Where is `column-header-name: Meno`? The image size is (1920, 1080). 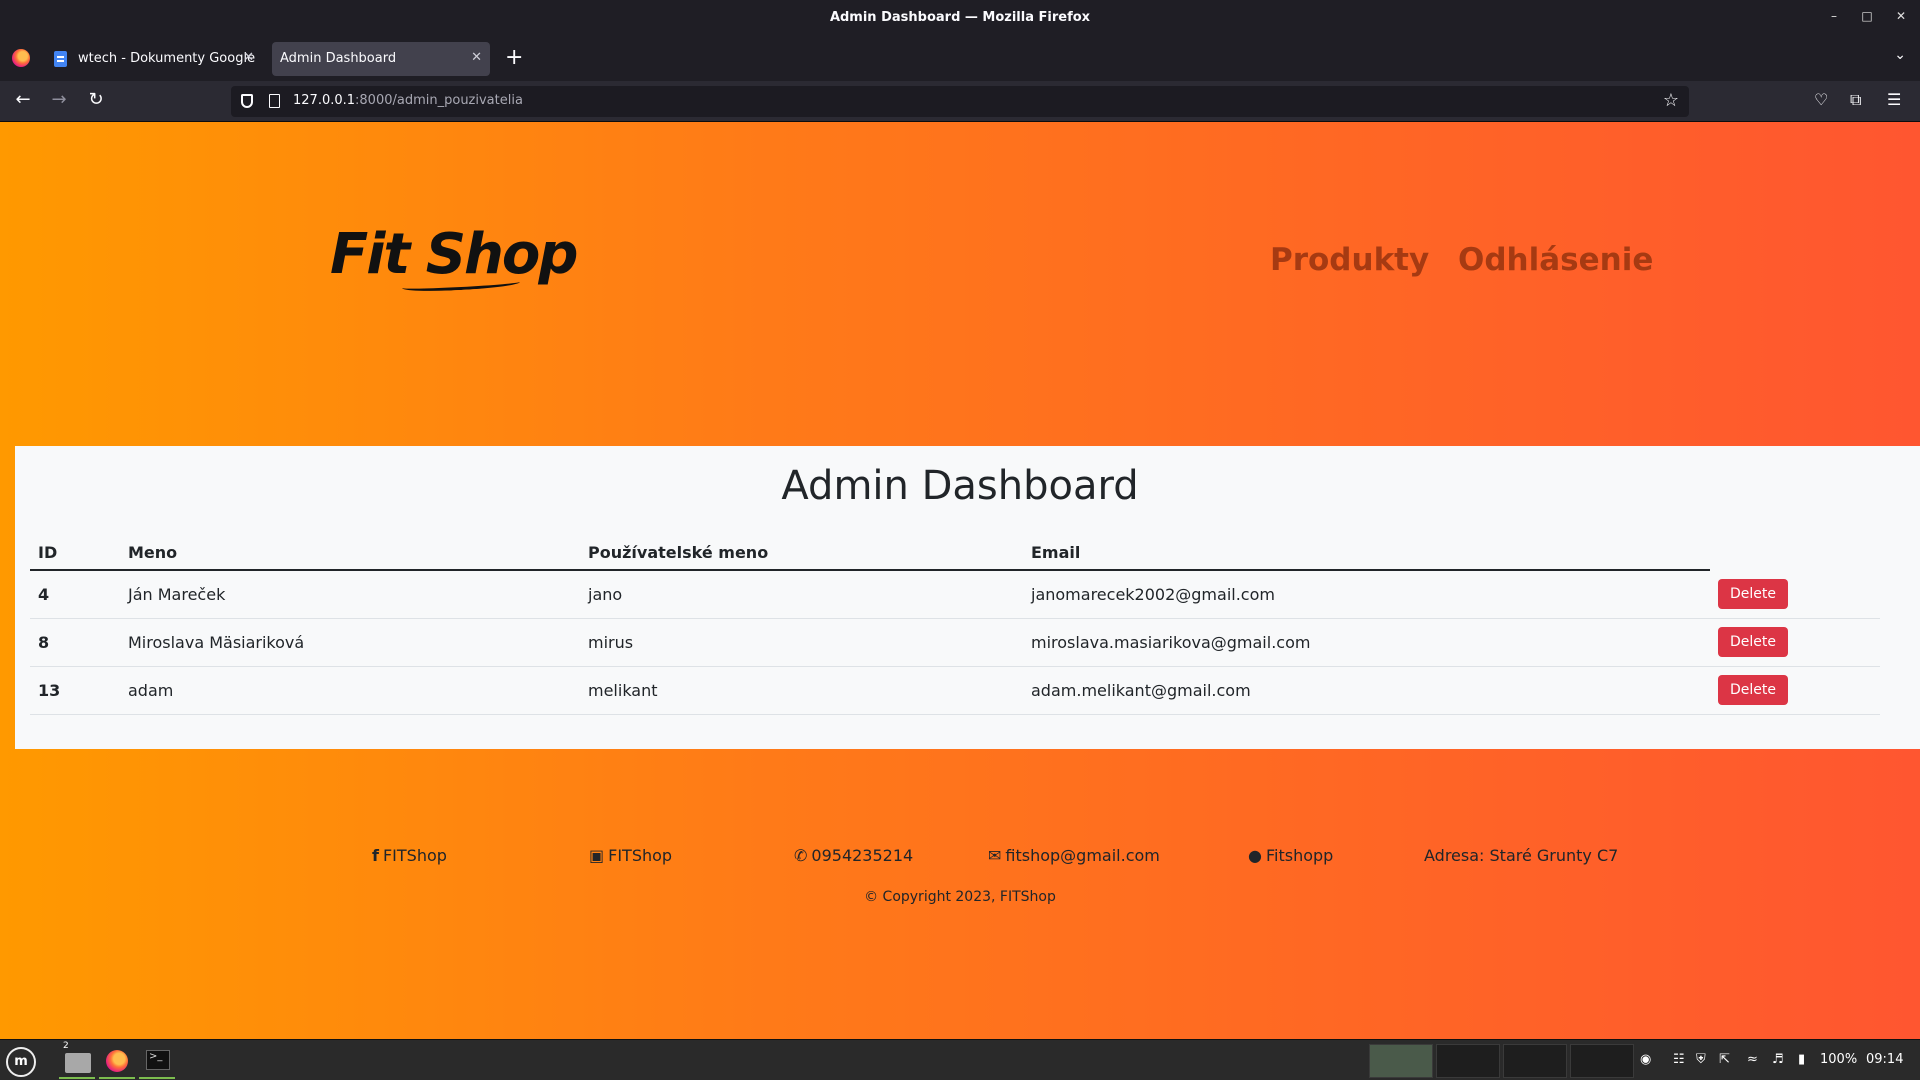 column-header-name: Meno is located at coordinates (350, 553).